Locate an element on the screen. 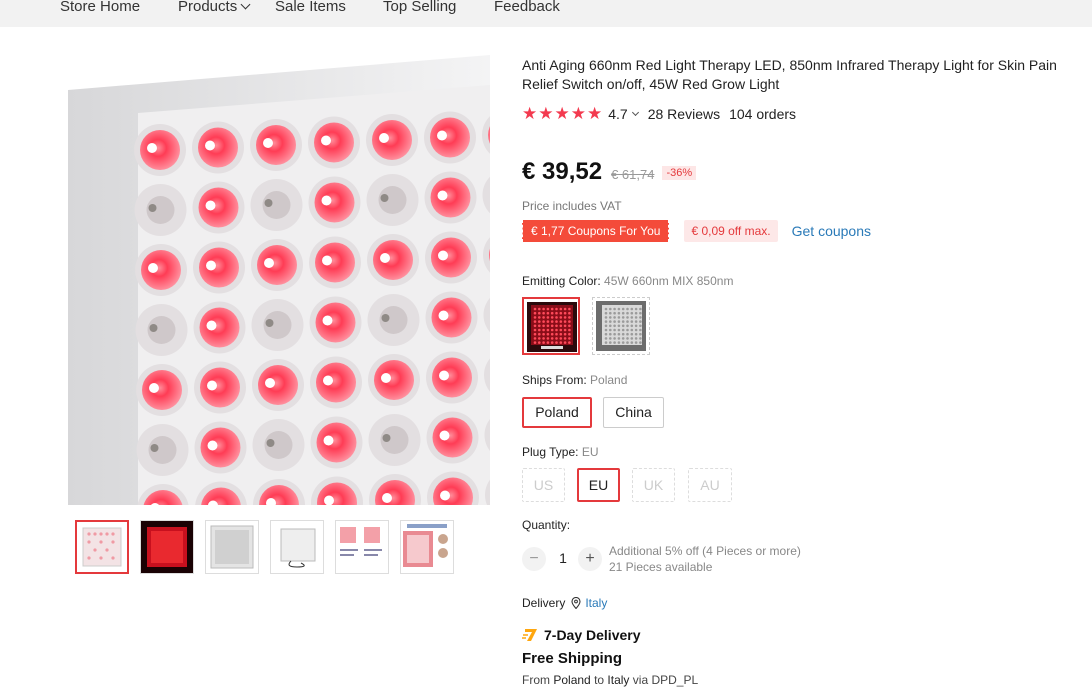 Image resolution: width=1092 pixels, height=692 pixels. nav-products-label: Products is located at coordinates (208, 7).